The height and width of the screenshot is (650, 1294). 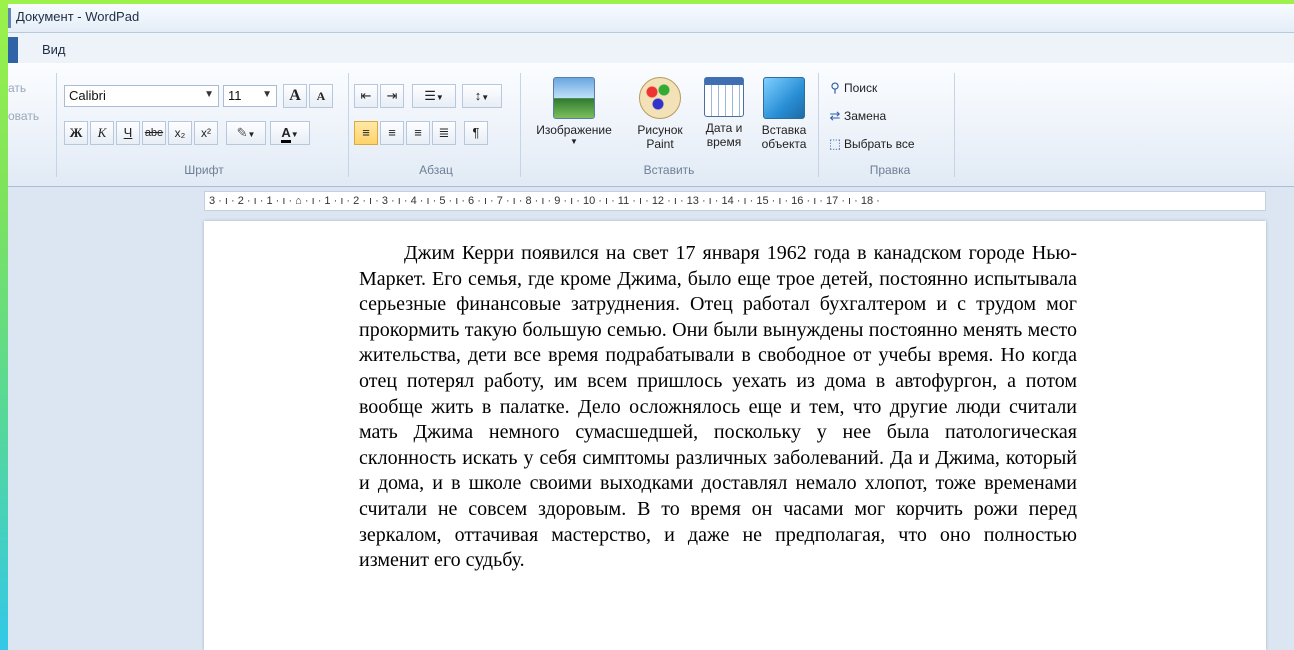 I want to click on font-name-value: Calibri, so click(x=87, y=95).